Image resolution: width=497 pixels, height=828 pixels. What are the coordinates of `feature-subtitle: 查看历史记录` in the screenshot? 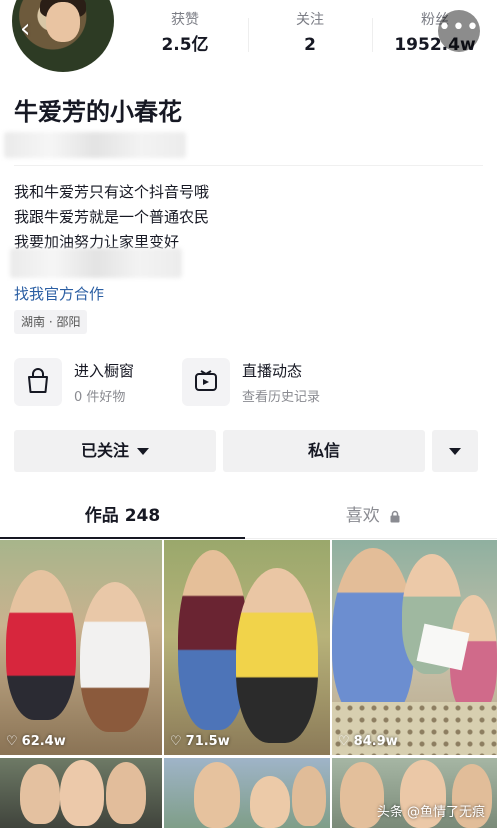 It's located at (281, 397).